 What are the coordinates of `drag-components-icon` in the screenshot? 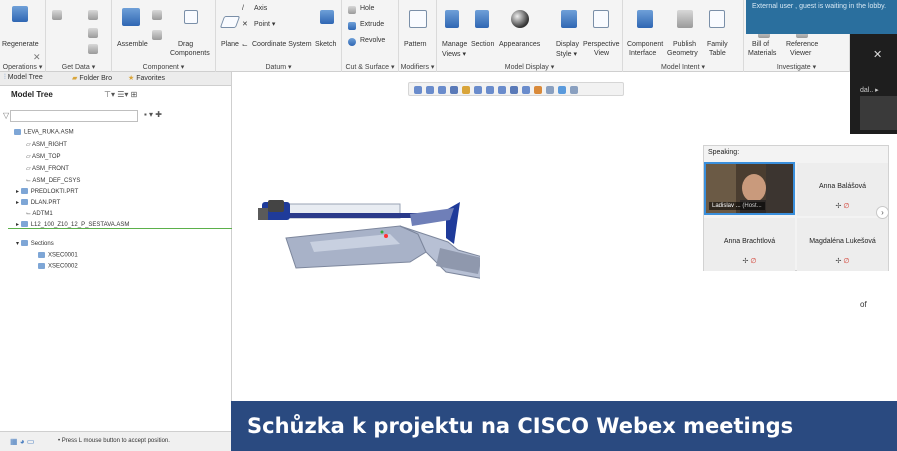 It's located at (191, 17).